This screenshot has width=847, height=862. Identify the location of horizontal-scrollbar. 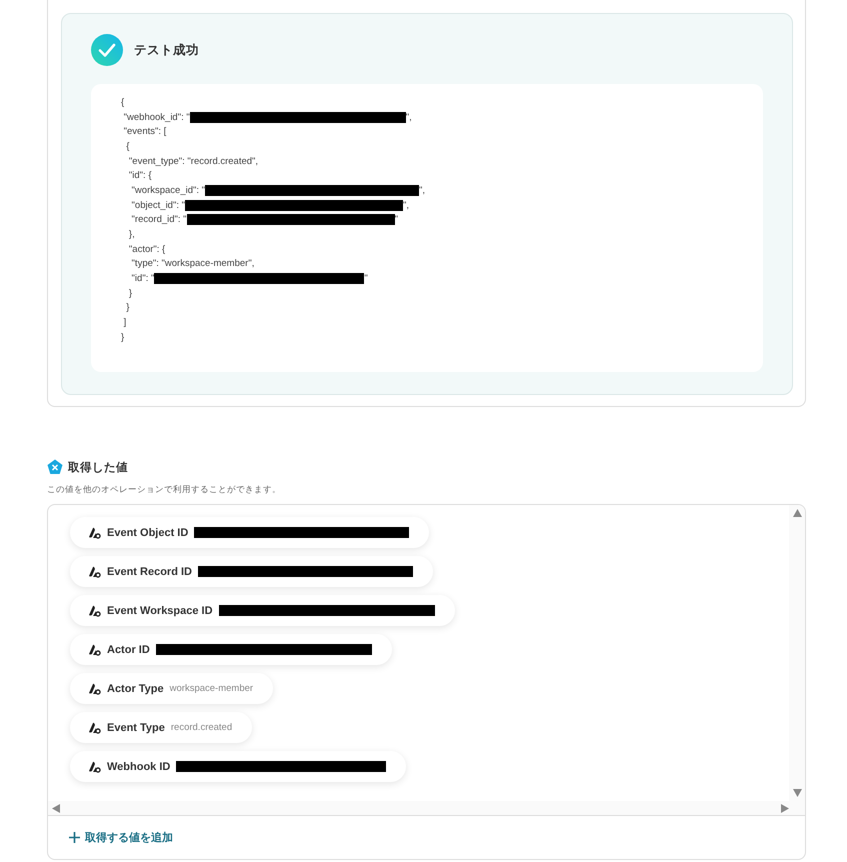
(426, 808).